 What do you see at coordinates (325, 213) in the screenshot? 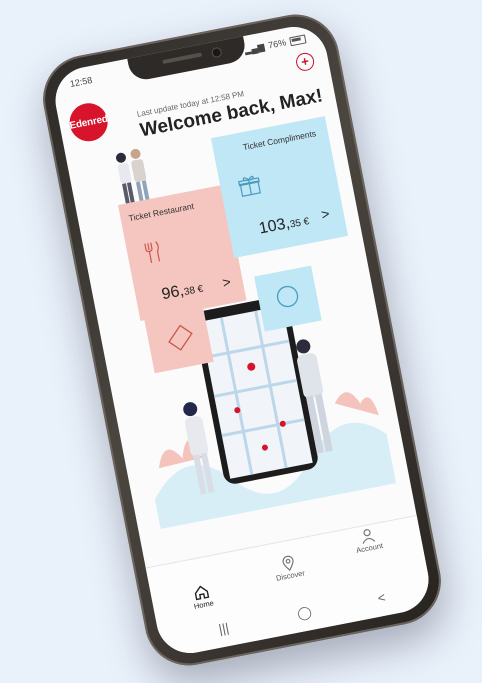
I see `chevron-right-icon: >` at bounding box center [325, 213].